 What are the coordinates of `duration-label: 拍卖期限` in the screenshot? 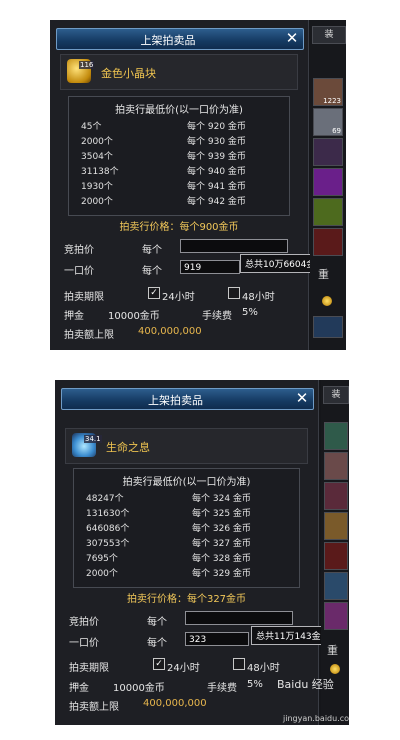 It's located at (89, 668).